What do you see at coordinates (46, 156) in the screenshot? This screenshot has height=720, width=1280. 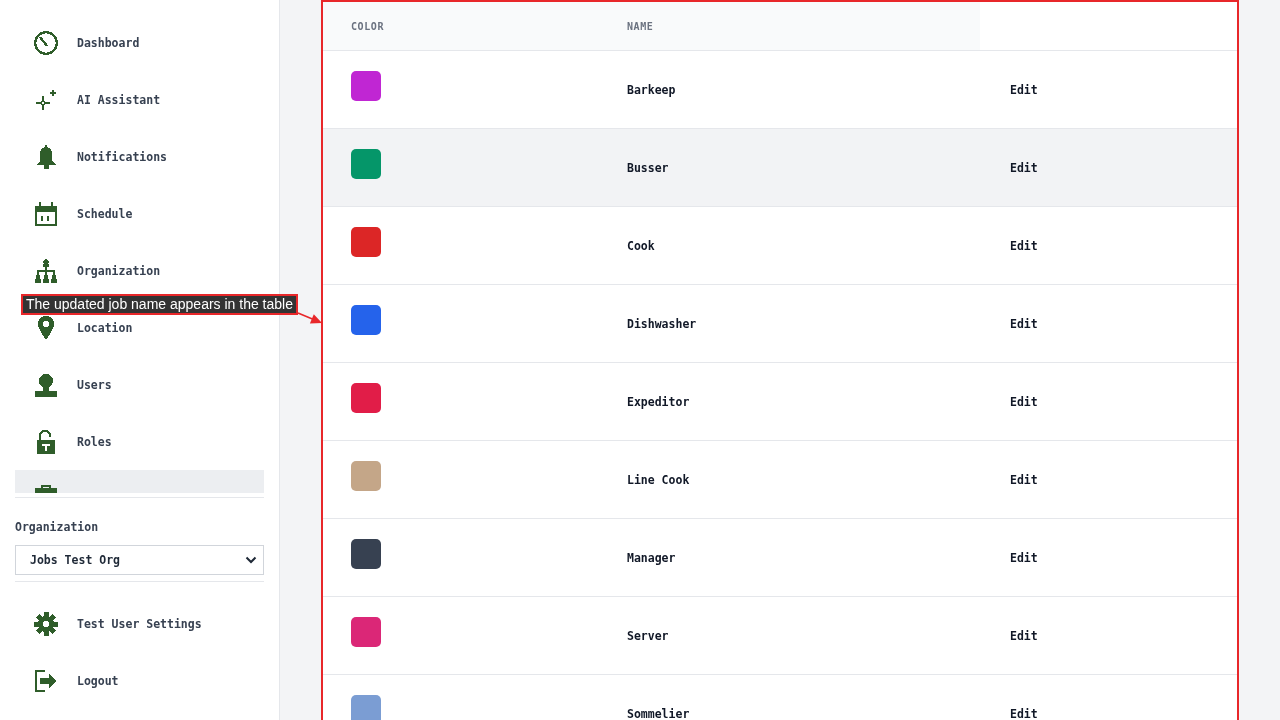 I see `bell-icon` at bounding box center [46, 156].